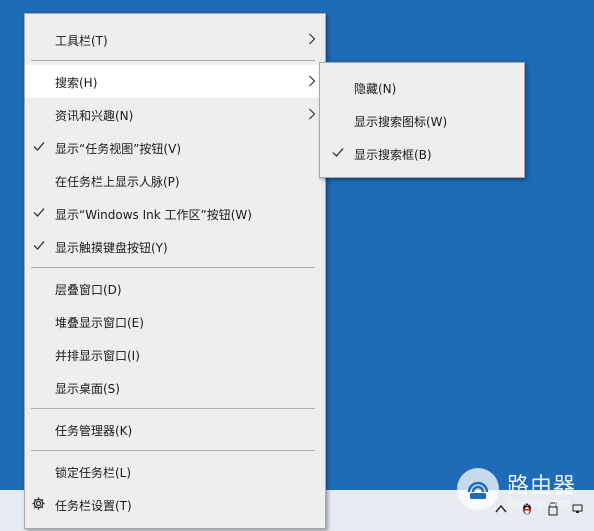  I want to click on router-logo-icon, so click(478, 489).